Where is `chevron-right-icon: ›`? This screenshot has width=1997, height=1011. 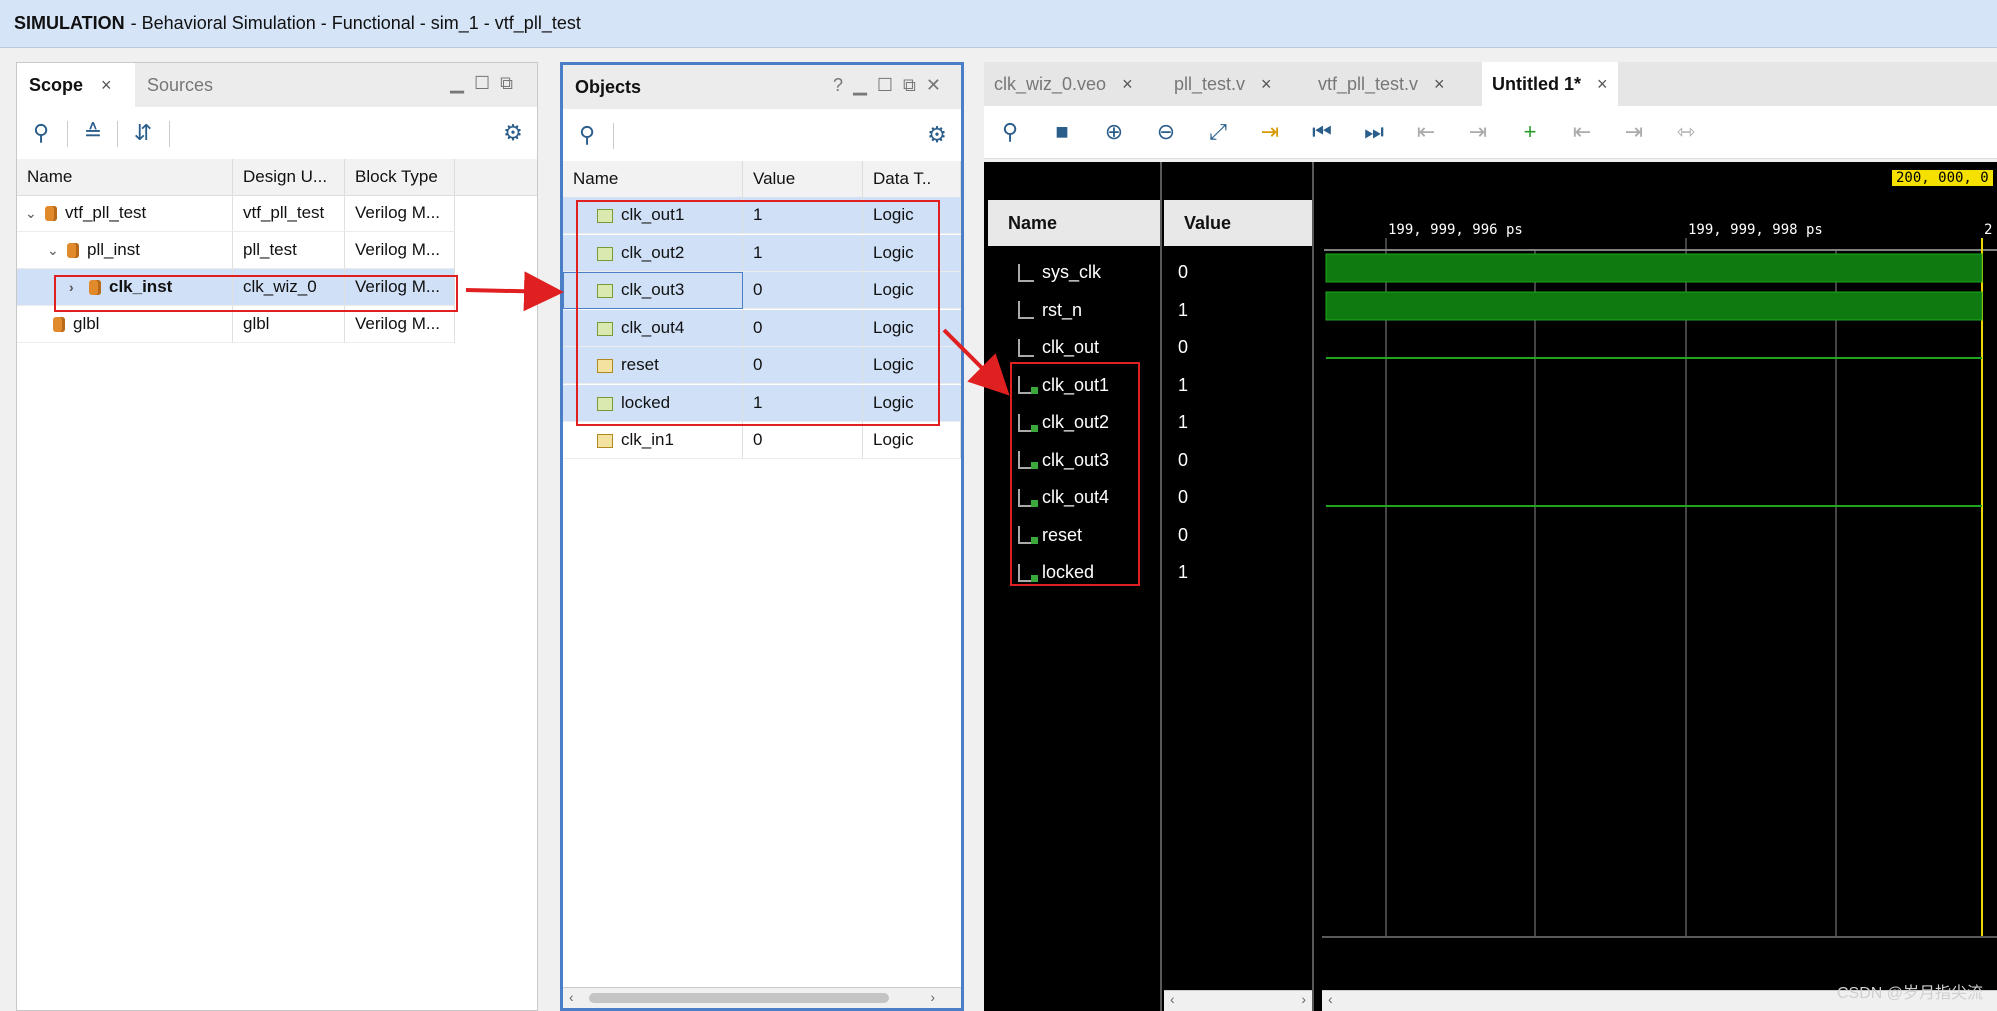 chevron-right-icon: › is located at coordinates (79, 287).